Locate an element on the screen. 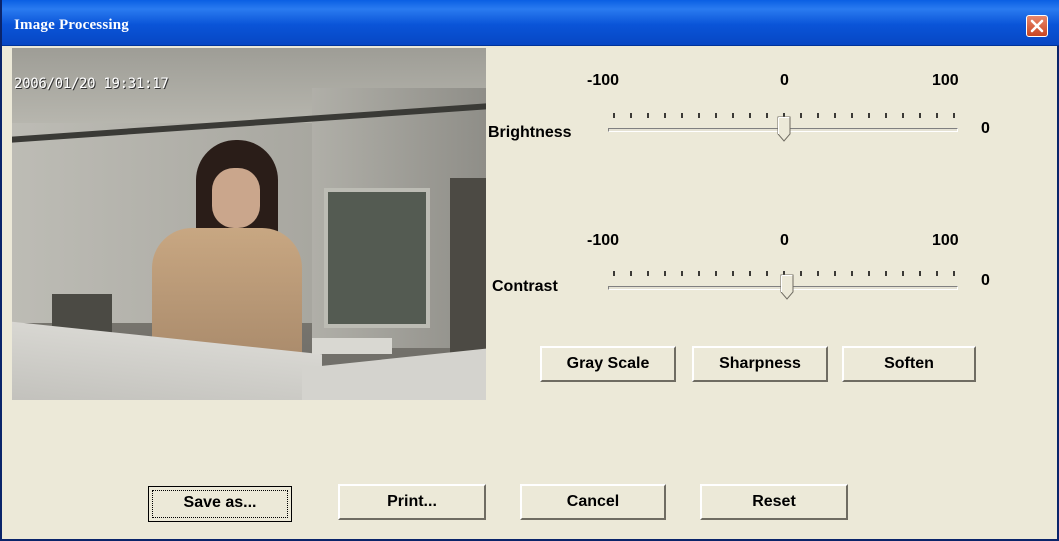 The image size is (1059, 541). brightness-label: Brightness is located at coordinates (530, 132).